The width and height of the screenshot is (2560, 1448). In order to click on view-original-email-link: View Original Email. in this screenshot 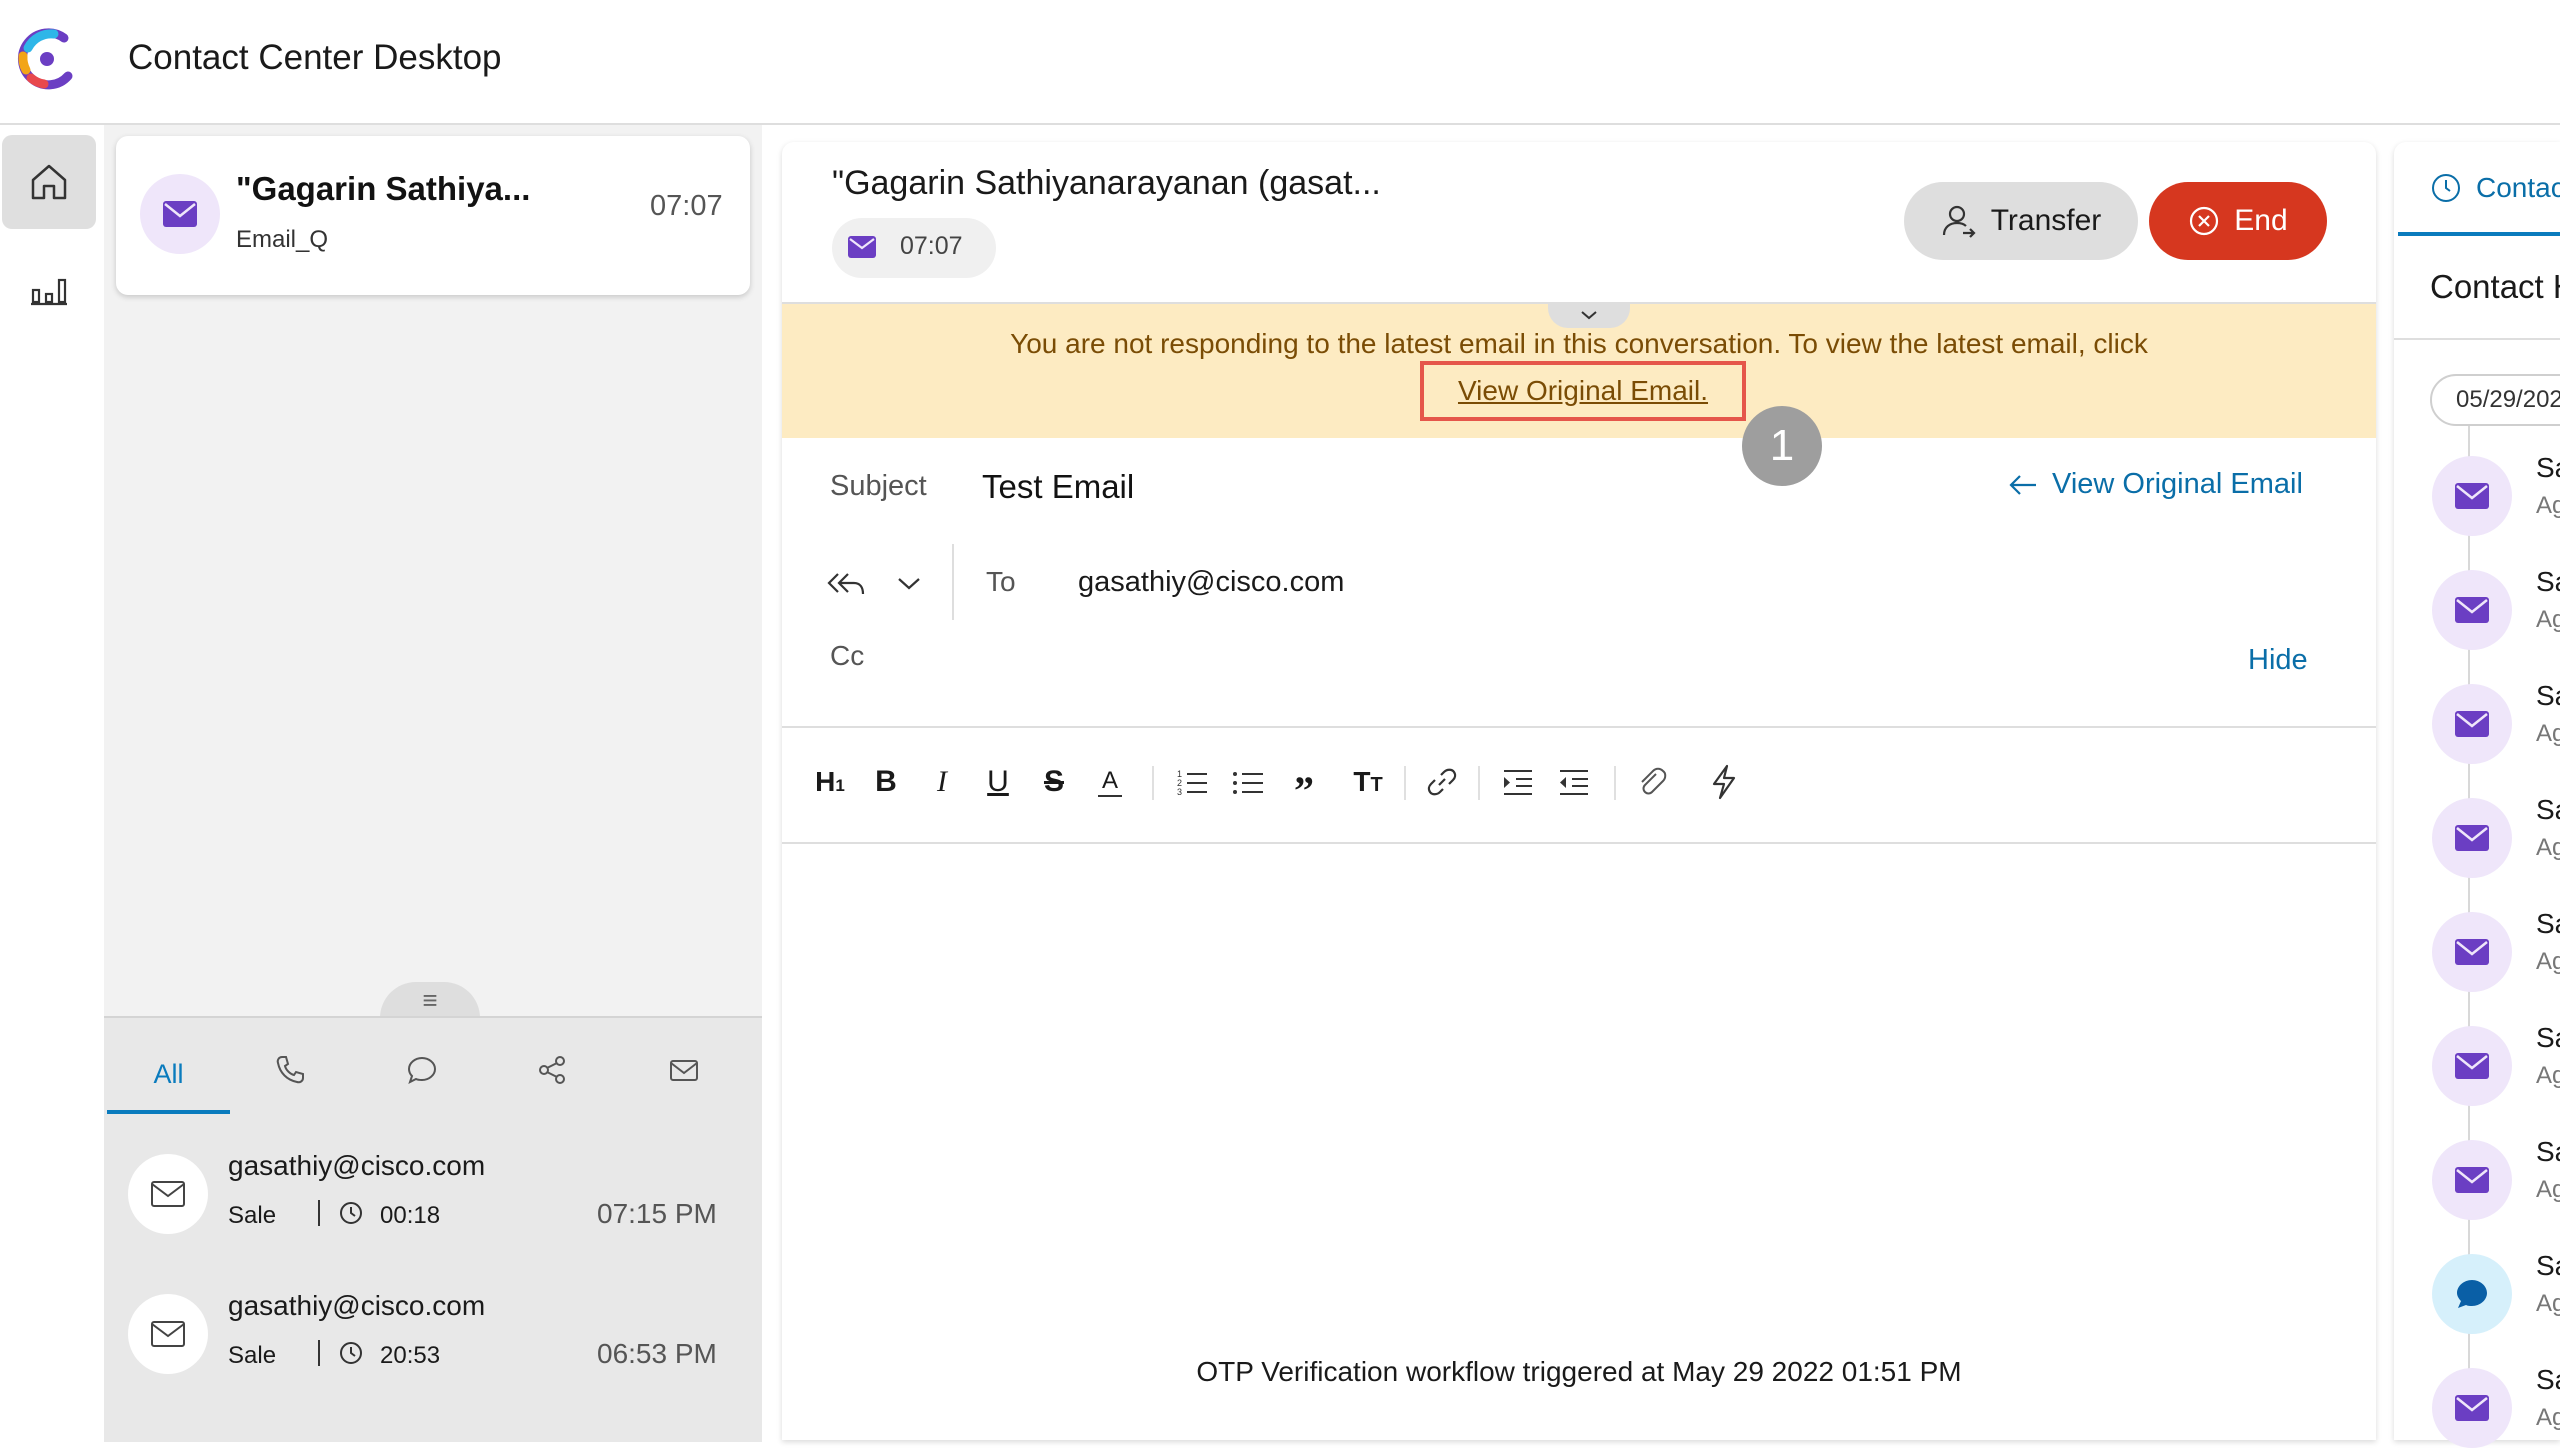, I will do `click(1583, 391)`.